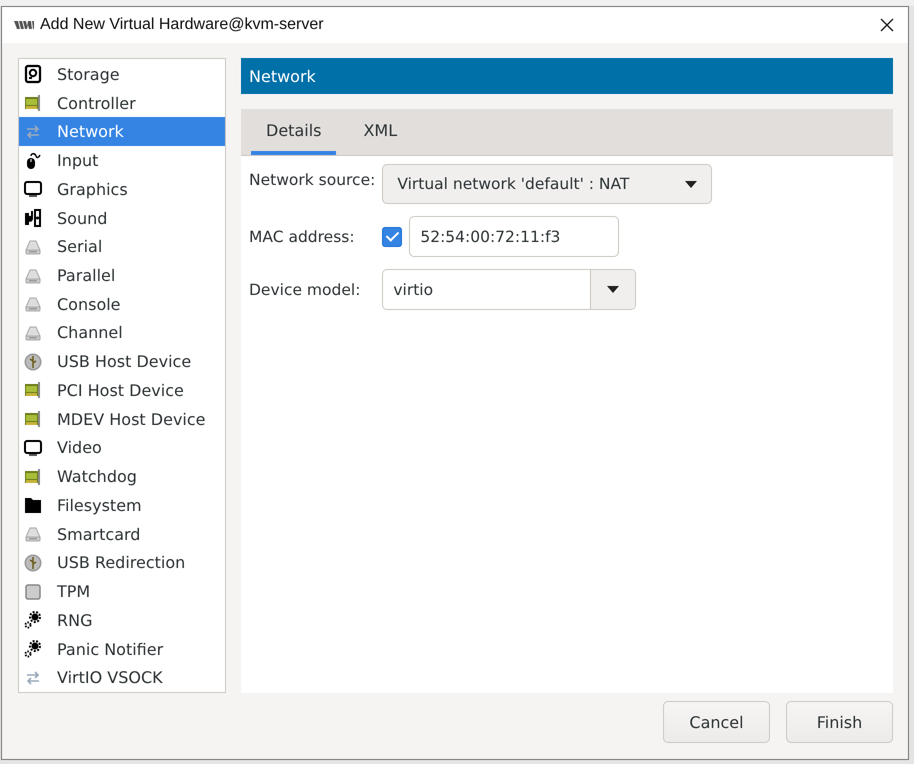  Describe the element at coordinates (305, 289) in the screenshot. I see `field-label: Device model:` at that location.